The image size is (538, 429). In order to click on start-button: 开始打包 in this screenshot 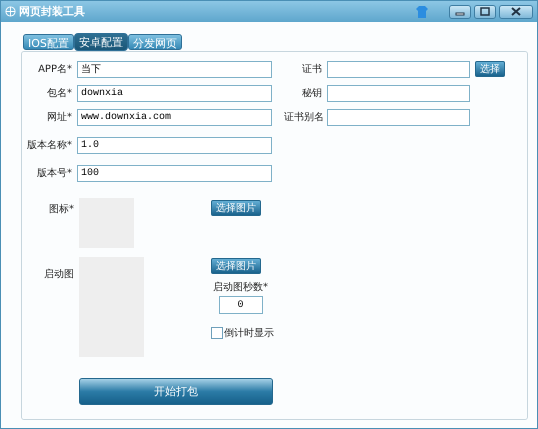, I will do `click(176, 391)`.